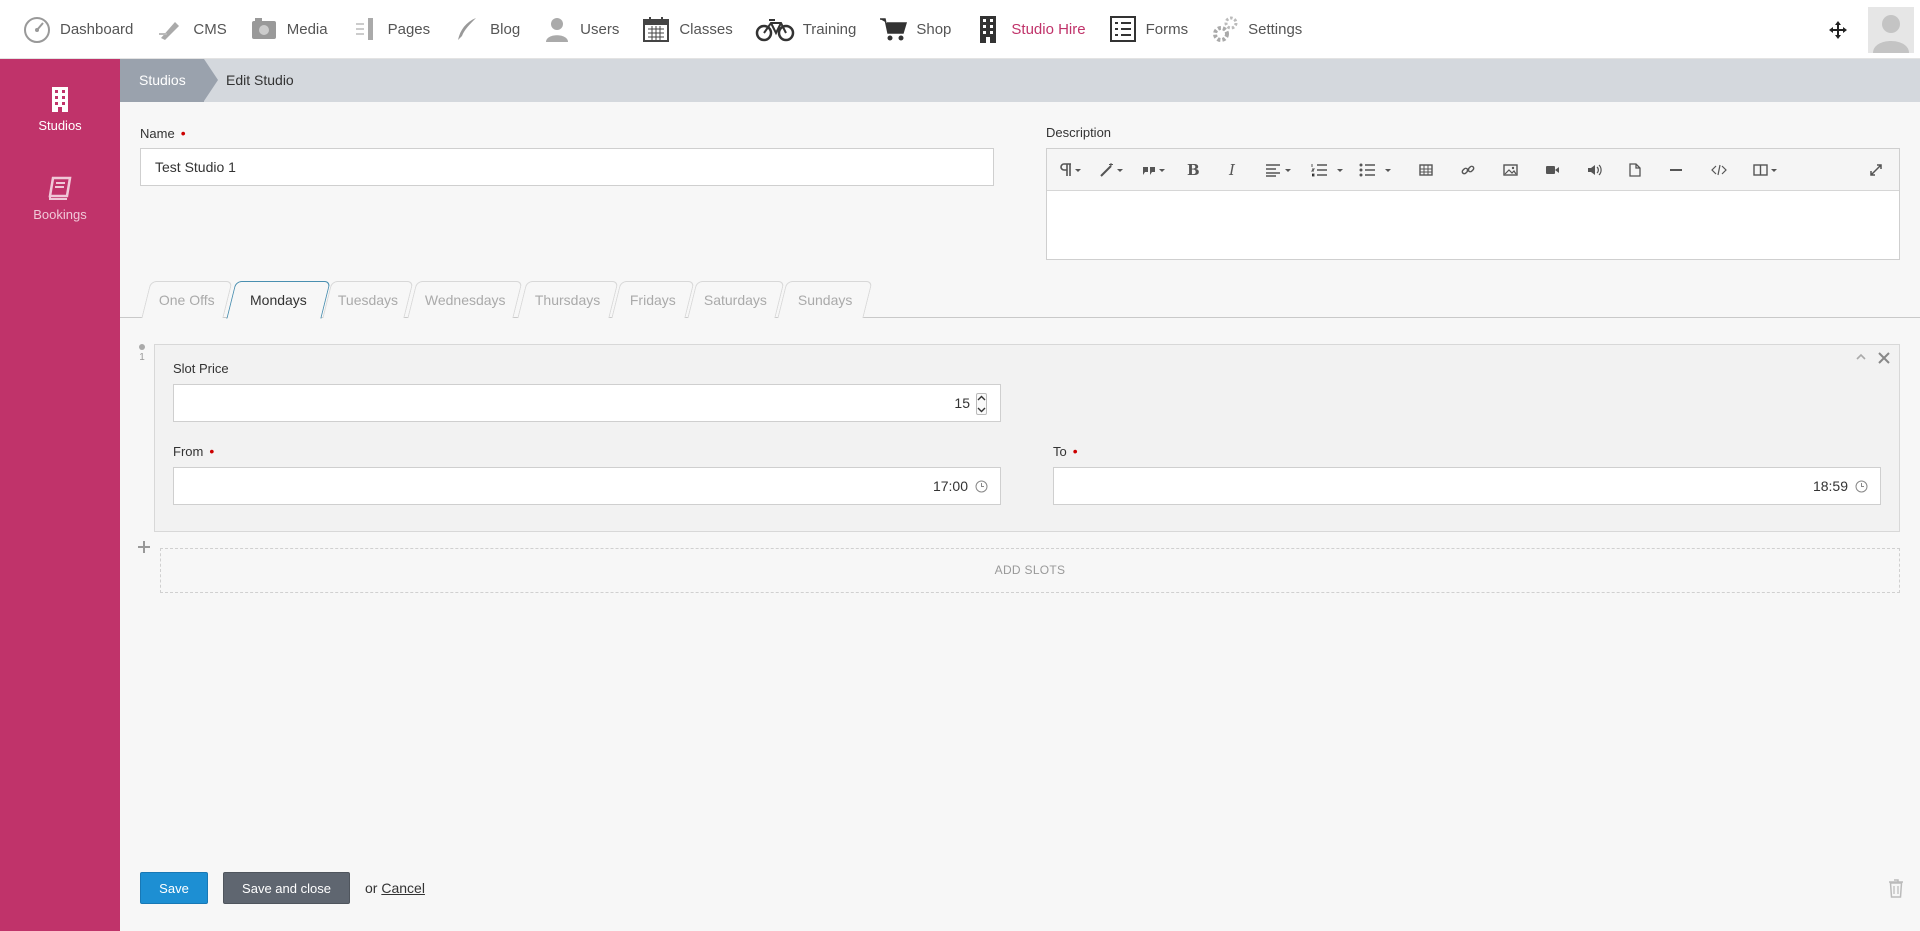  What do you see at coordinates (465, 299) in the screenshot?
I see `tab-wednesdays: Wednesdays` at bounding box center [465, 299].